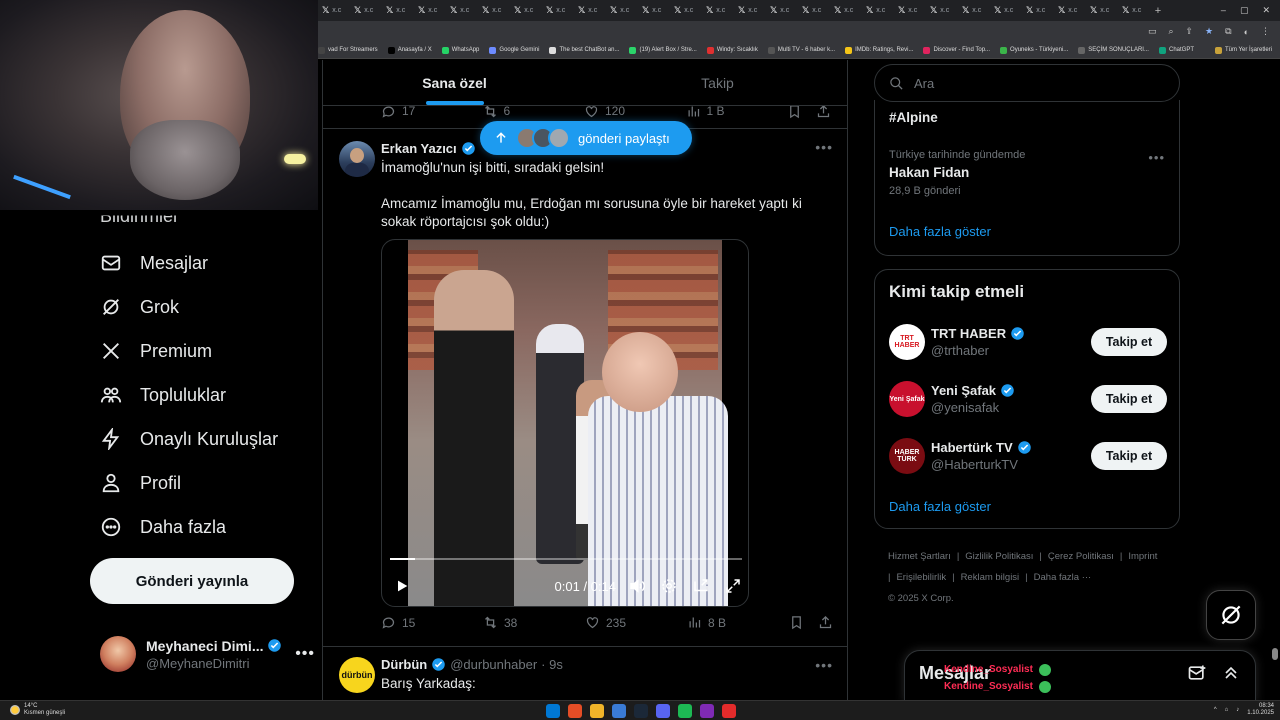  I want to click on volume-icon, so click(637, 586).